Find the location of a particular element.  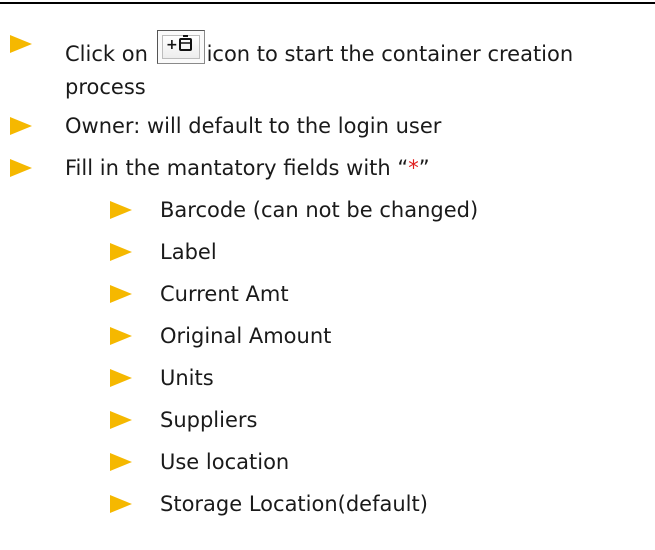

instruction-mandatory-fields: Fill in the mantatory fields with “*” is located at coordinates (247, 168).